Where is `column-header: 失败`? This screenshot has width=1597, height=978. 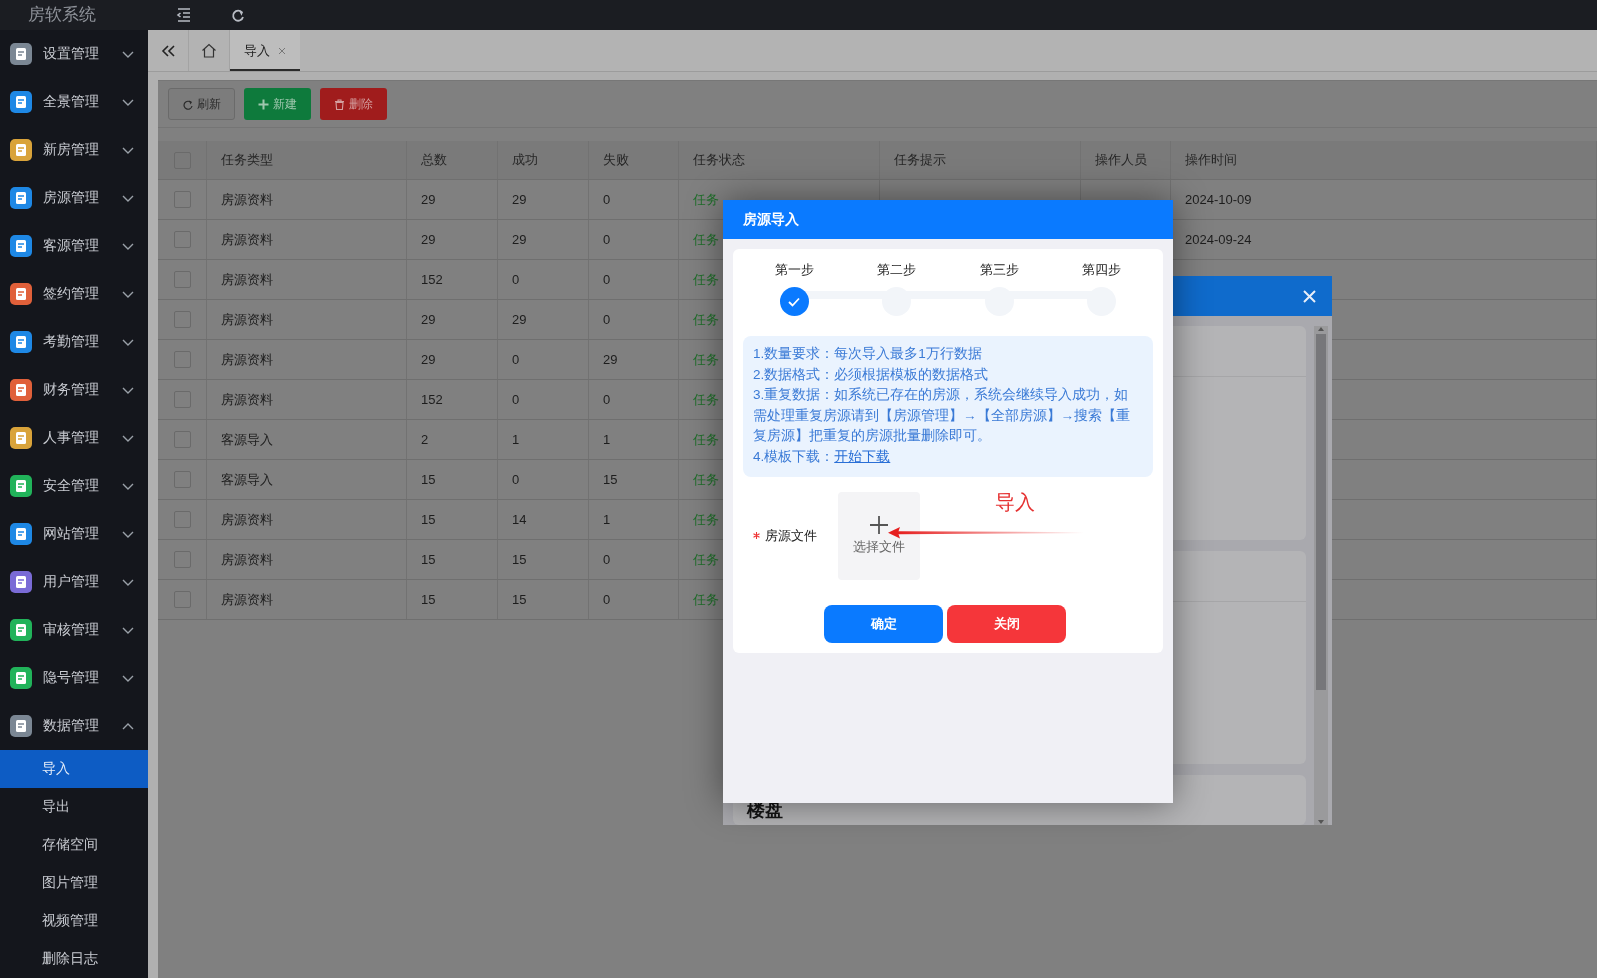 column-header: 失败 is located at coordinates (634, 160).